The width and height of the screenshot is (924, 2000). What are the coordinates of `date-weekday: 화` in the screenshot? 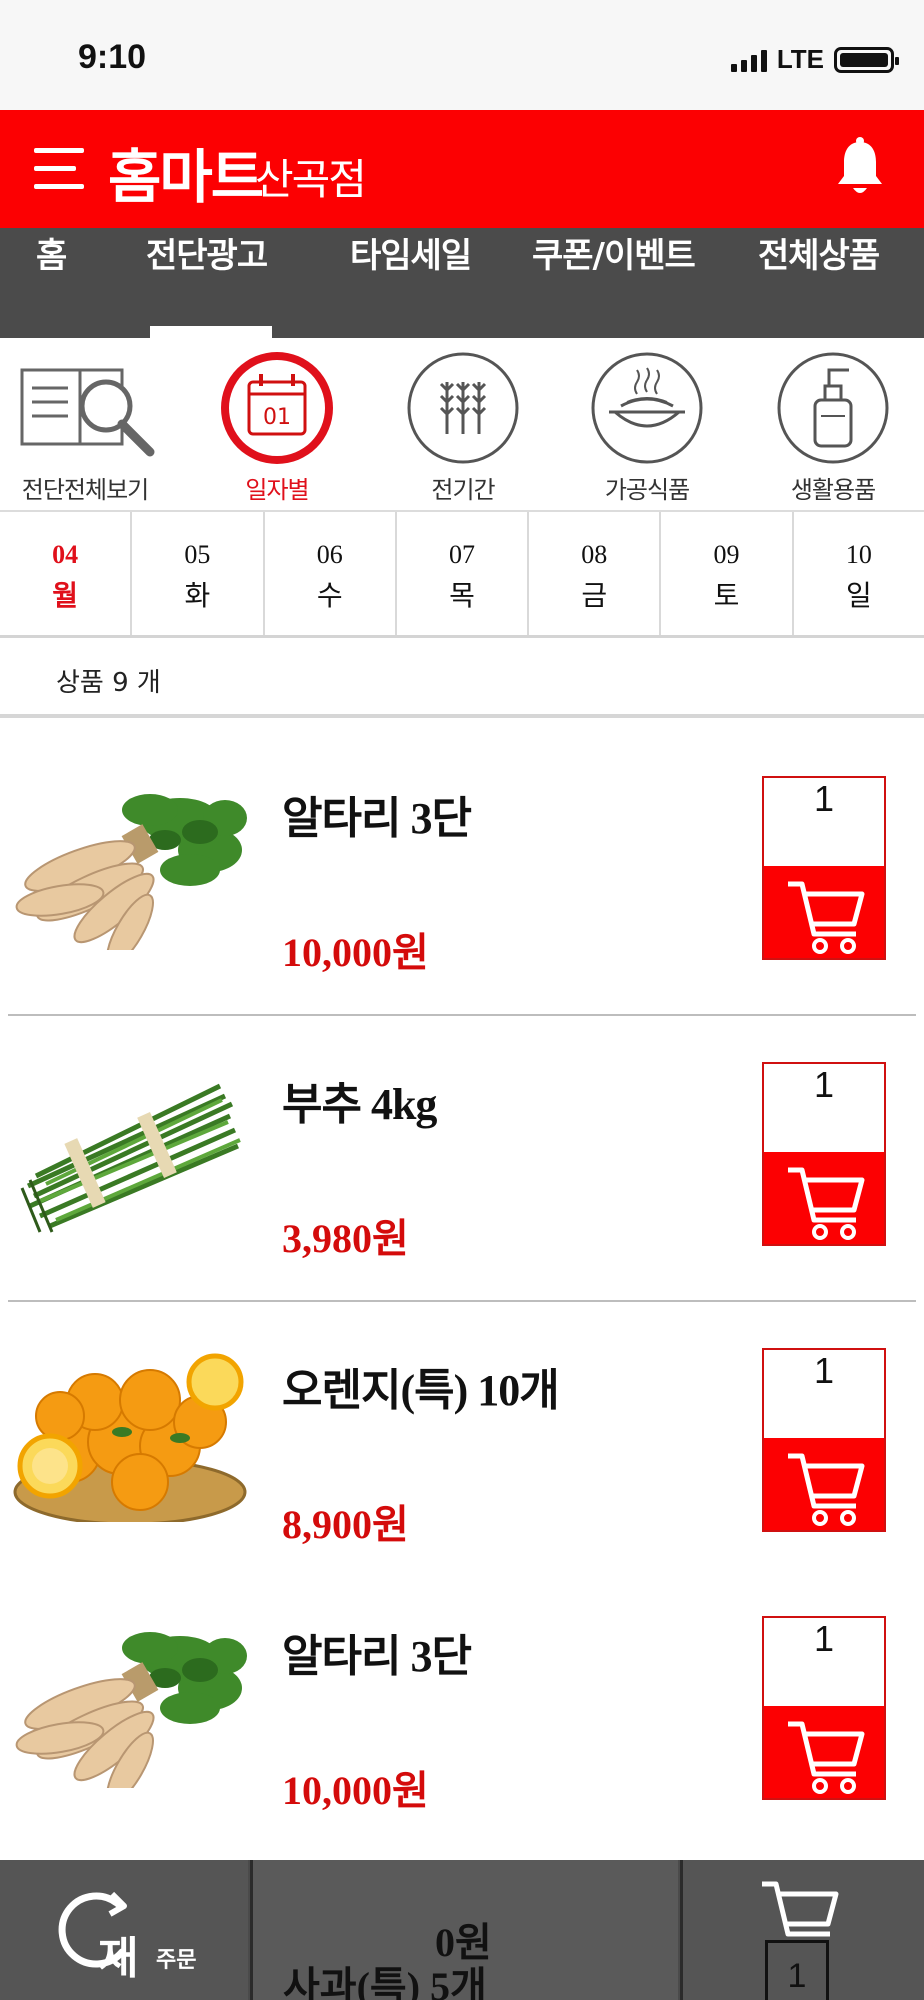 It's located at (197, 595).